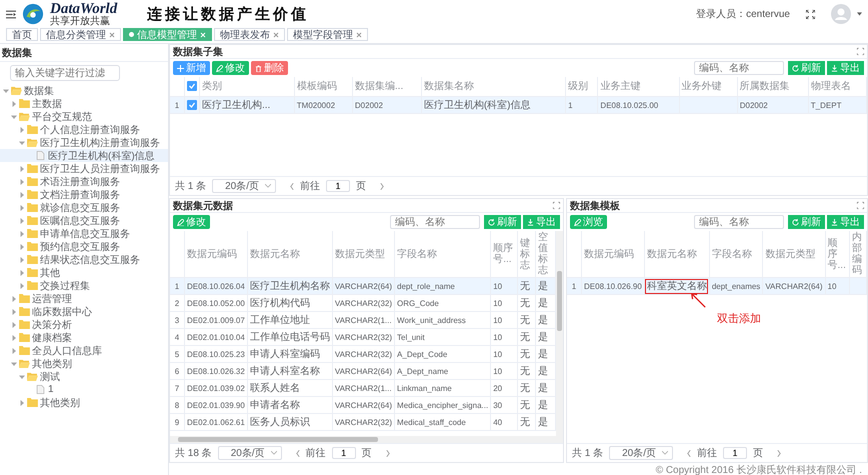 This screenshot has width=868, height=475. I want to click on tab: 信息分类管理, so click(80, 34).